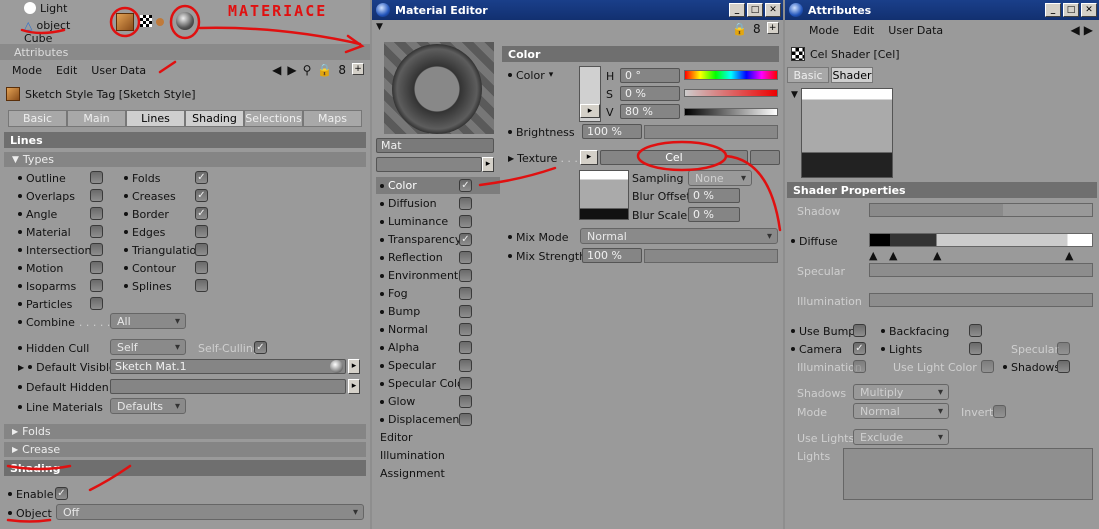  What do you see at coordinates (214, 118) in the screenshot?
I see `tab-shading: Shading` at bounding box center [214, 118].